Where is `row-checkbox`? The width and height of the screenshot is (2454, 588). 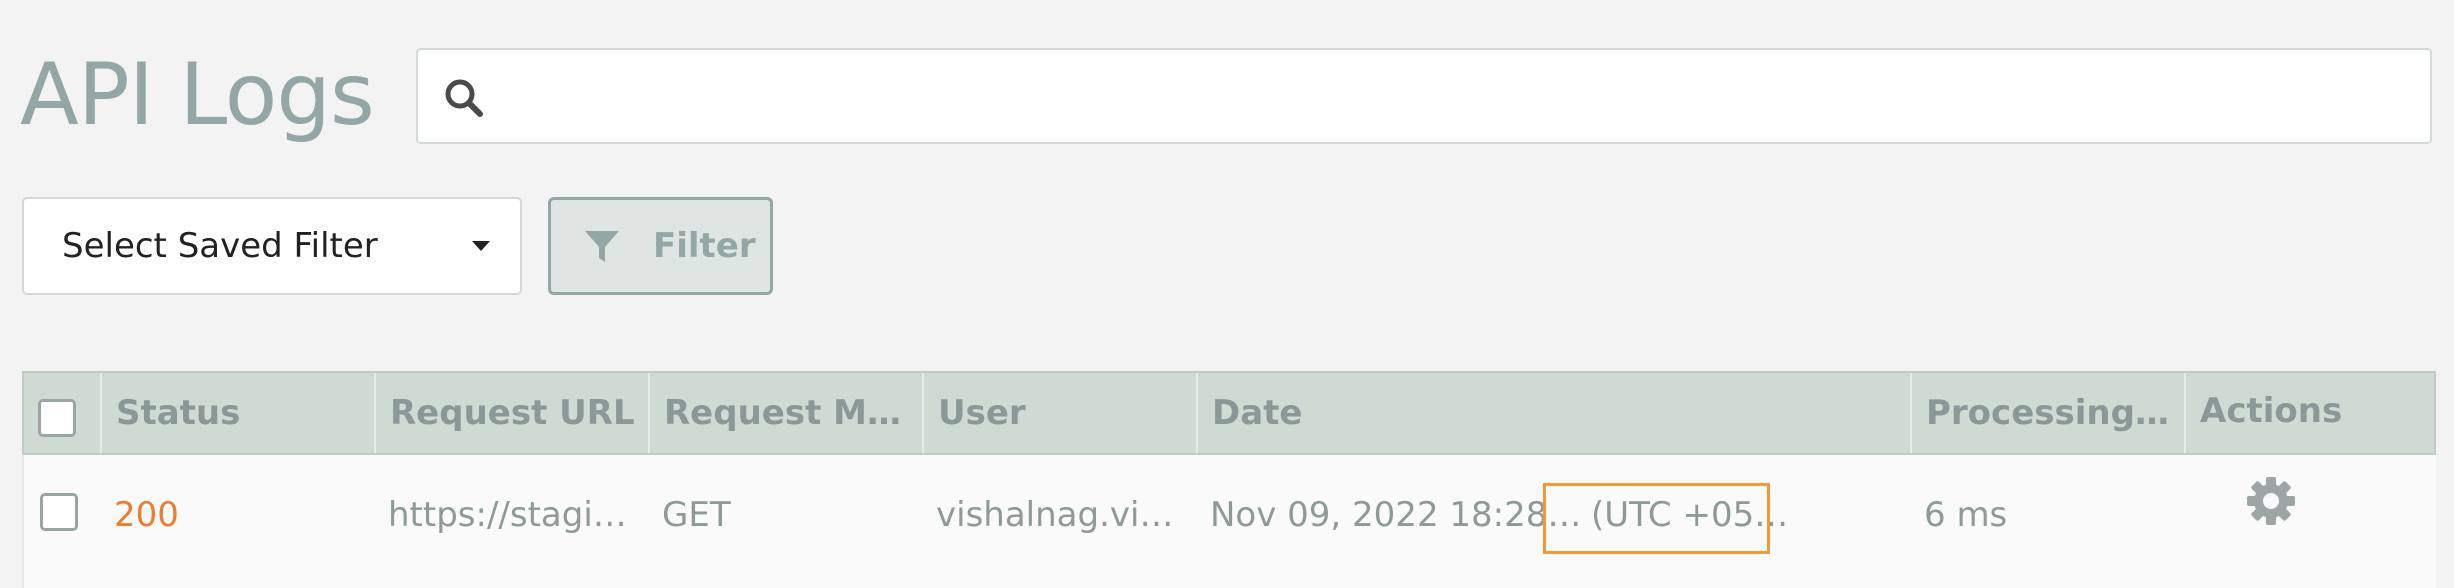
row-checkbox is located at coordinates (59, 512).